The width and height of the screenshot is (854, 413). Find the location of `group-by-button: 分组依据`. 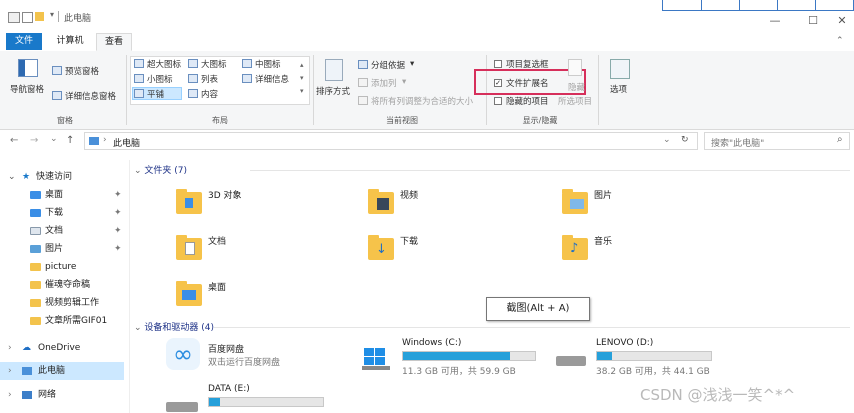

group-by-button: 分组依据 is located at coordinates (388, 65).